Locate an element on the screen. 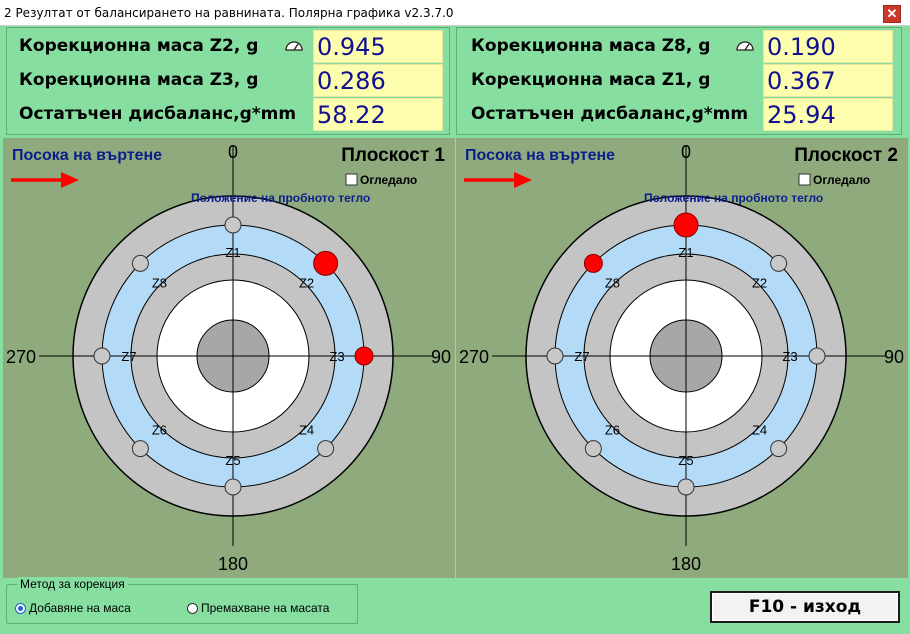 Image resolution: width=910 pixels, height=634 pixels. correction-mass-value: 0.286 is located at coordinates (378, 80).